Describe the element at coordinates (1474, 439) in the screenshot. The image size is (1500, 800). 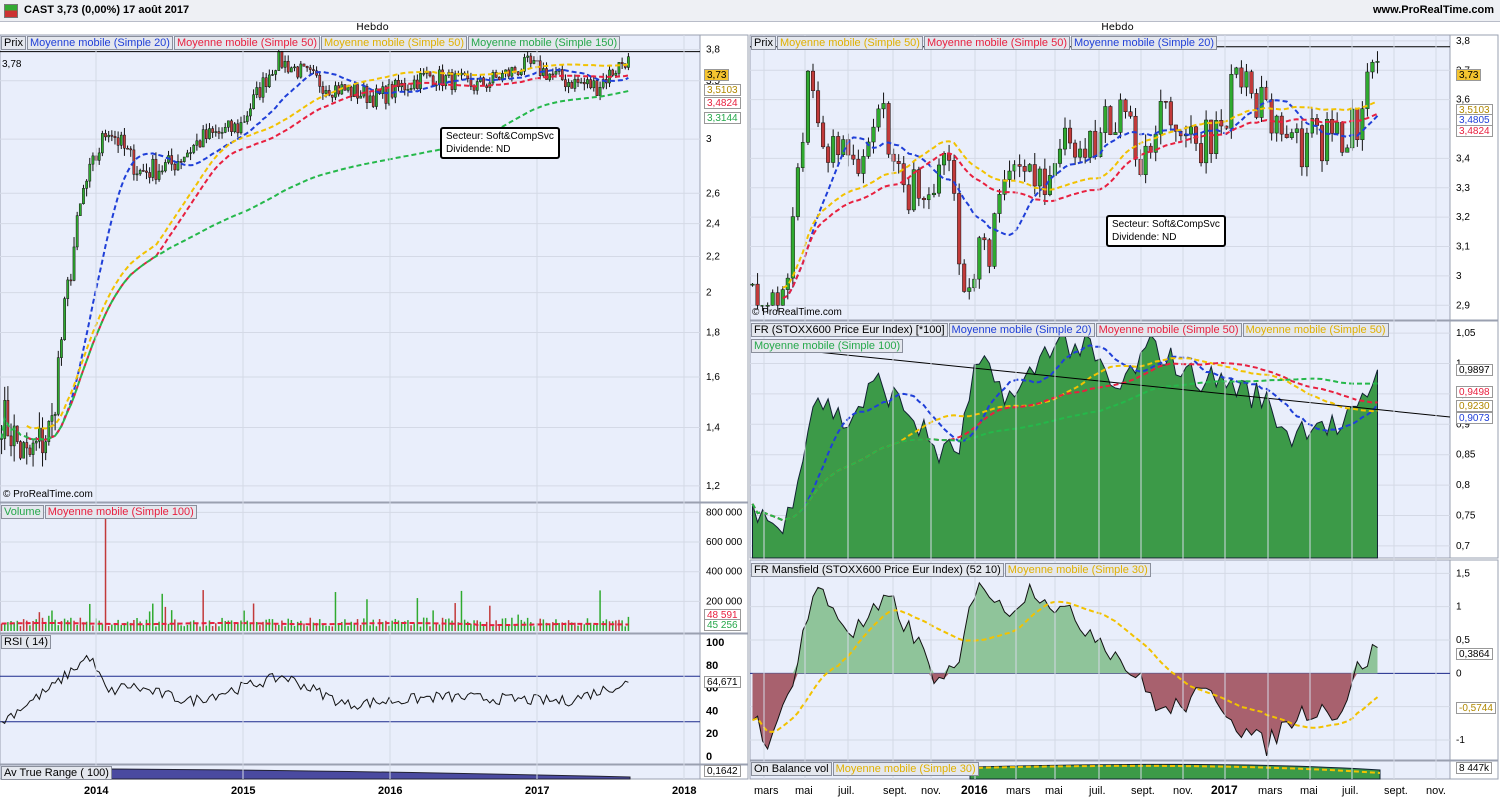
I see `rs-panel-axis` at that location.